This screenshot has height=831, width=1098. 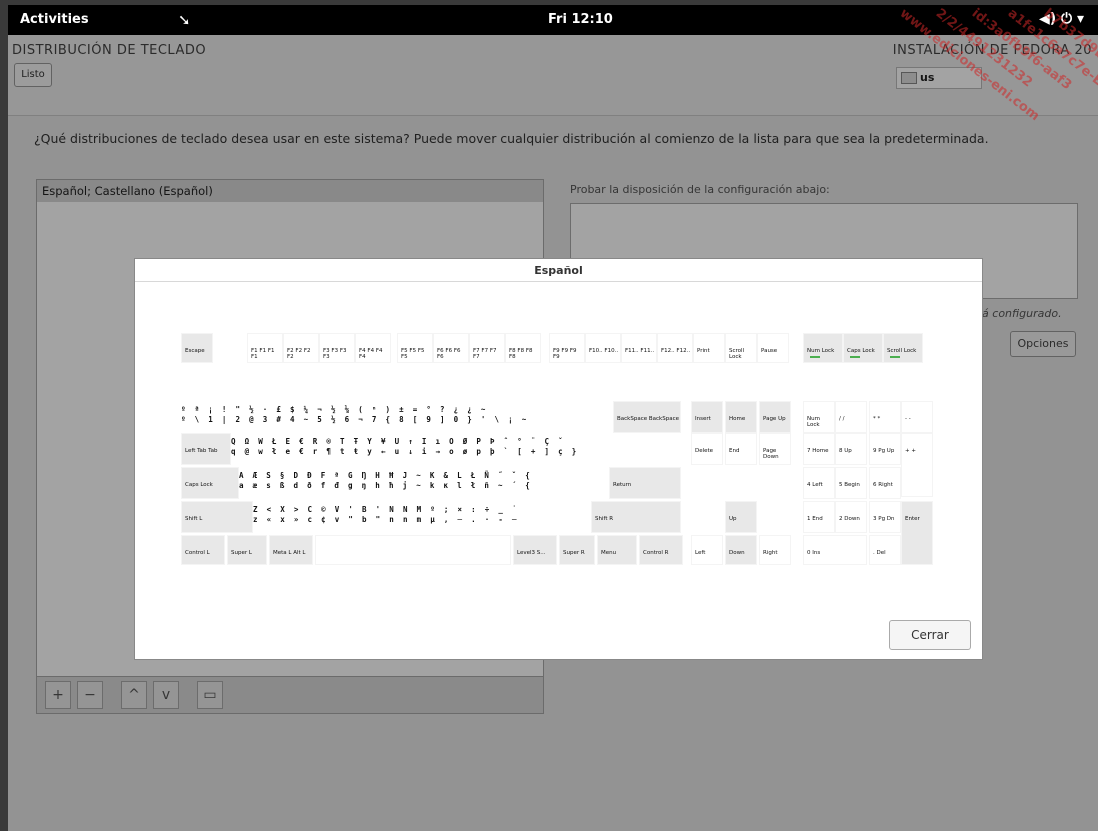 I want to click on keyboard-key: End, so click(x=741, y=449).